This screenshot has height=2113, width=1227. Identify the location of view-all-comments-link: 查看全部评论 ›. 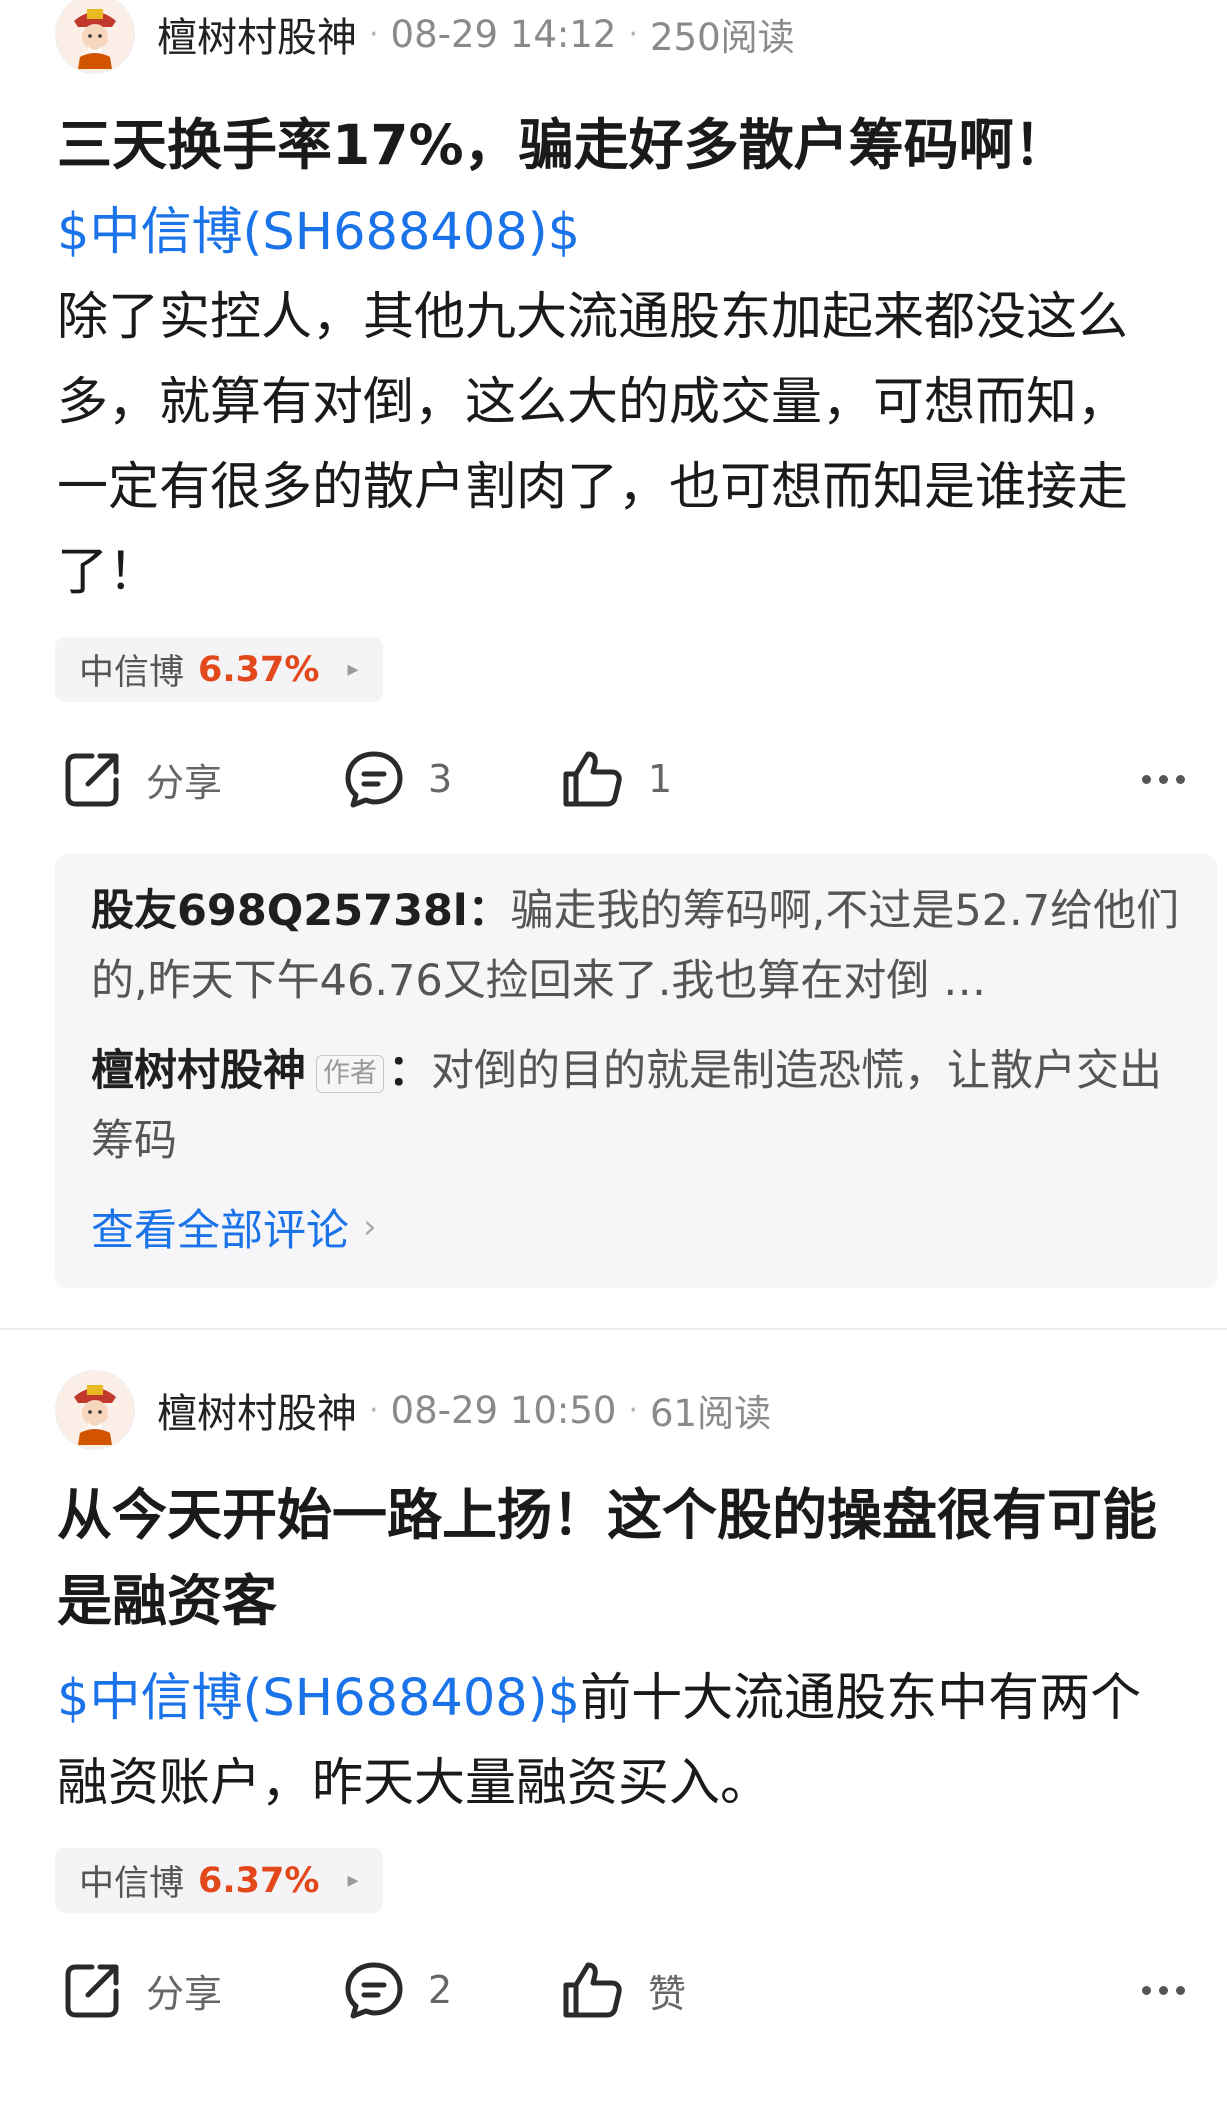
(636, 1227).